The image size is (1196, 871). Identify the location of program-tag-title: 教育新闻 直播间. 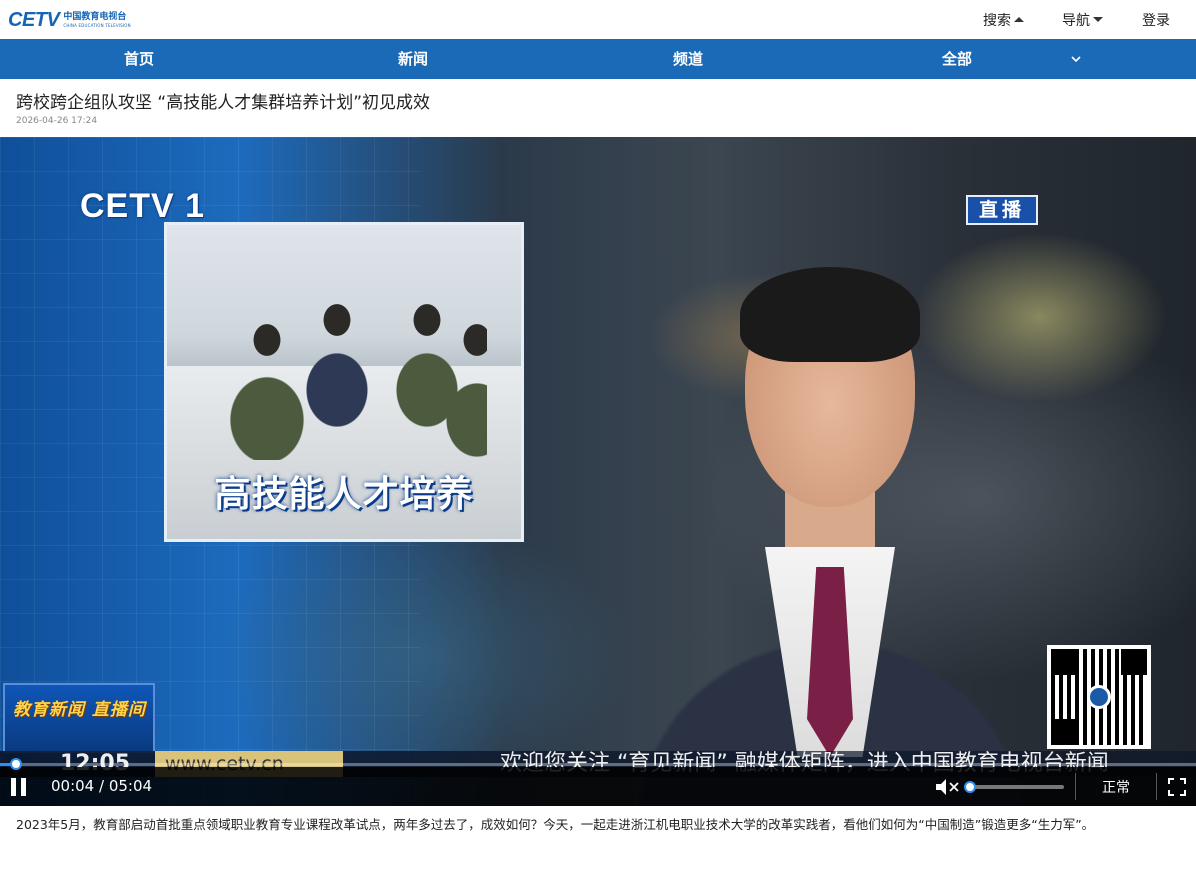
(79, 710).